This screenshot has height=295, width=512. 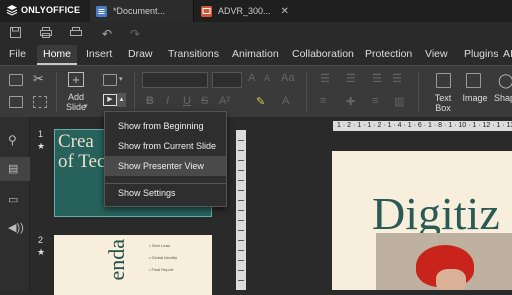 What do you see at coordinates (165, 126) in the screenshot?
I see `menu-item-show-from-beginning: Show from Beginning` at bounding box center [165, 126].